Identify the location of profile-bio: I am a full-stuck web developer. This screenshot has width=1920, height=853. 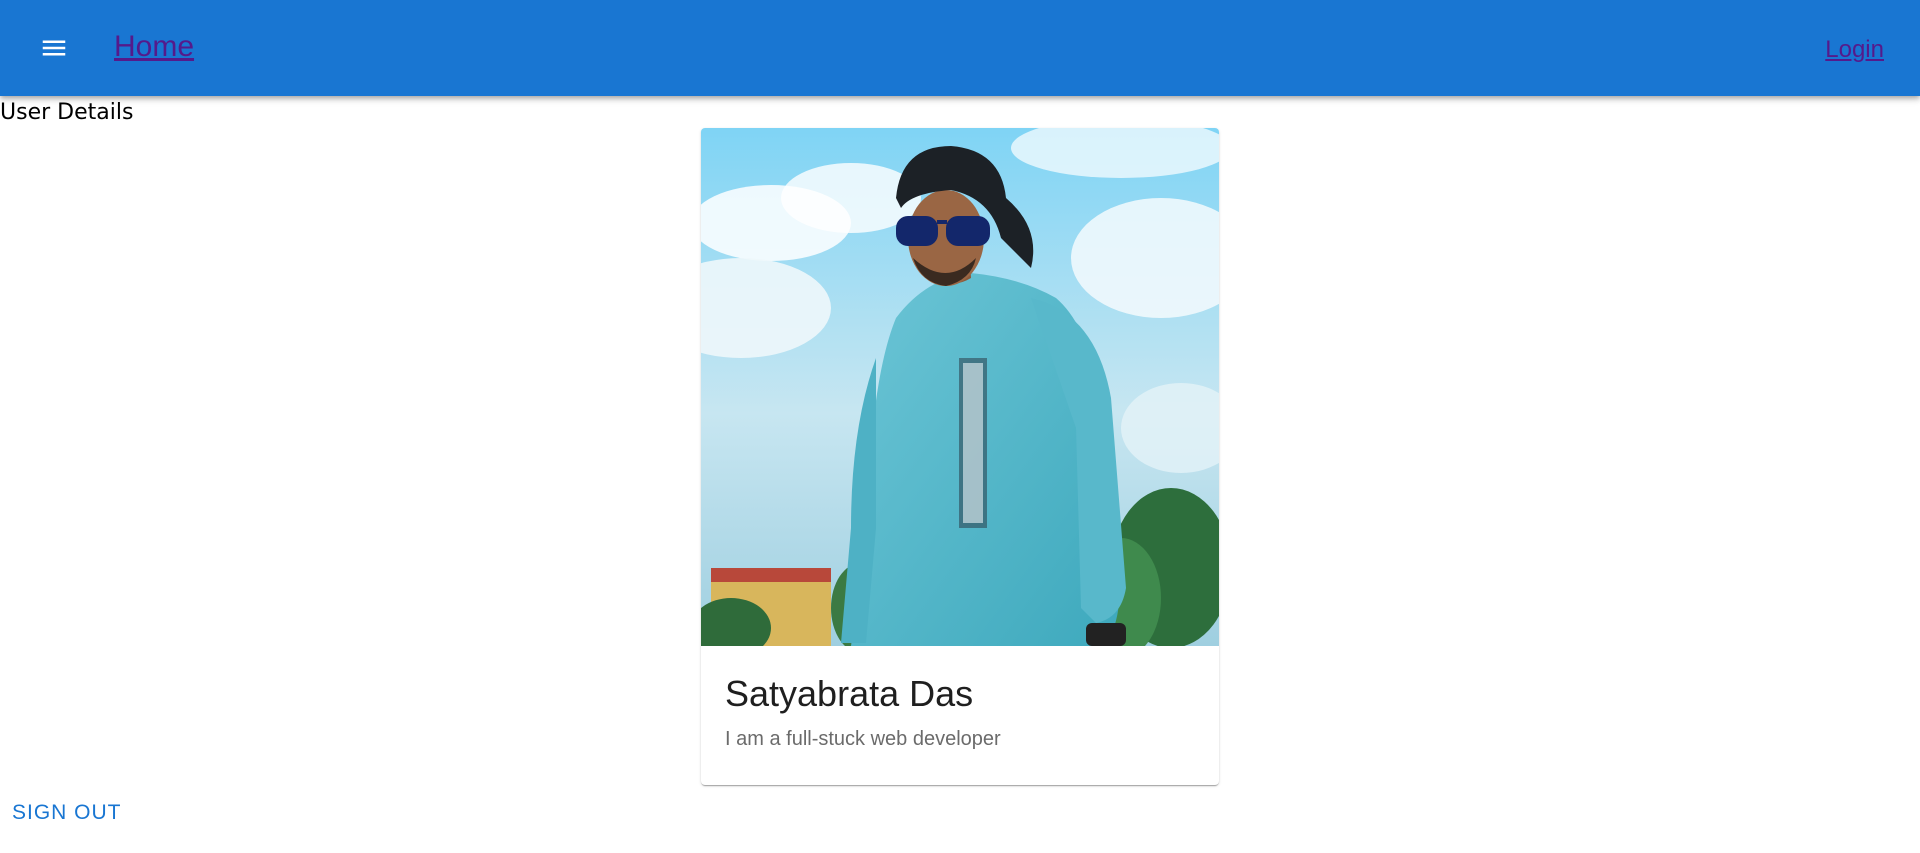
(863, 739).